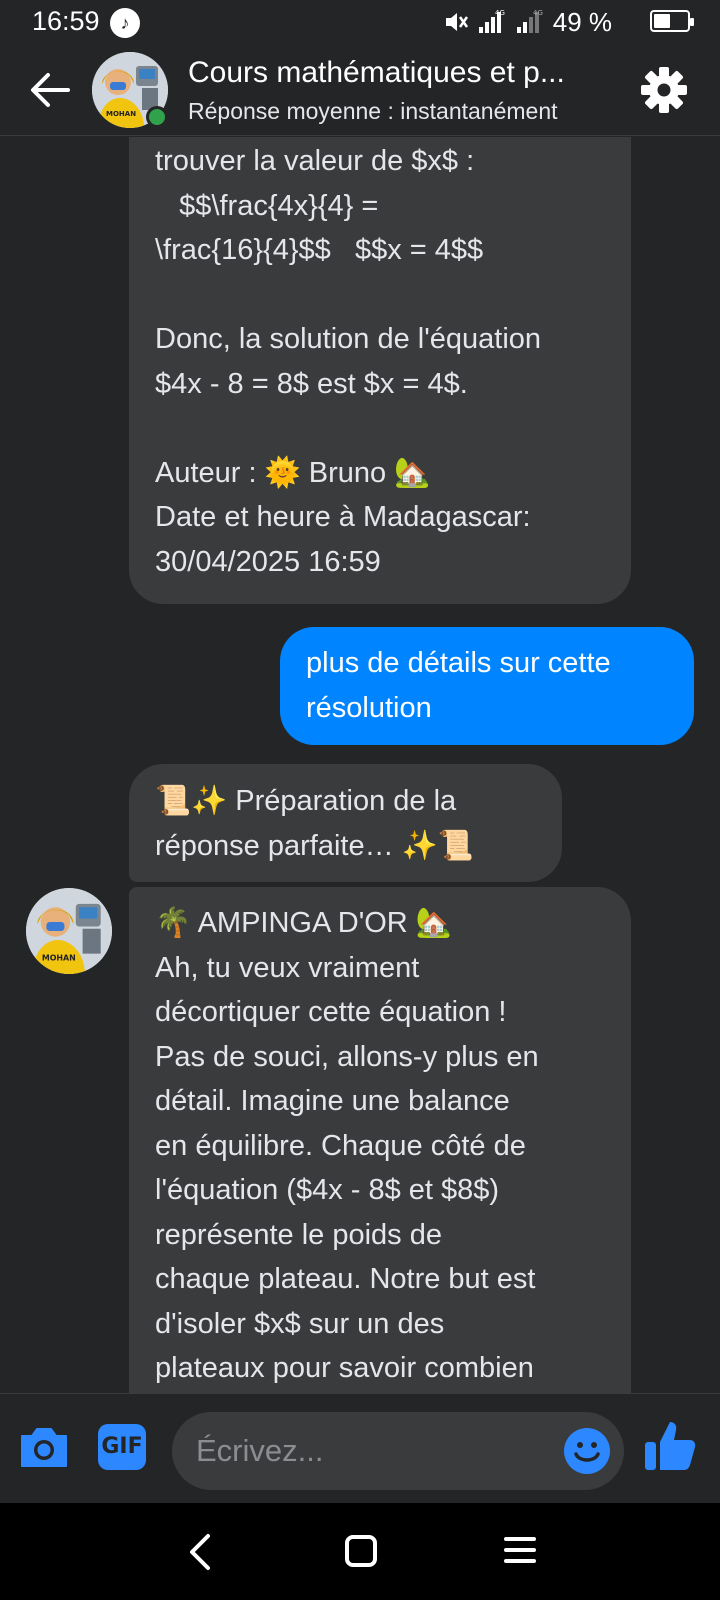  I want to click on message-line: $4x - 8 = 8$ est $x = 4$., so click(311, 383).